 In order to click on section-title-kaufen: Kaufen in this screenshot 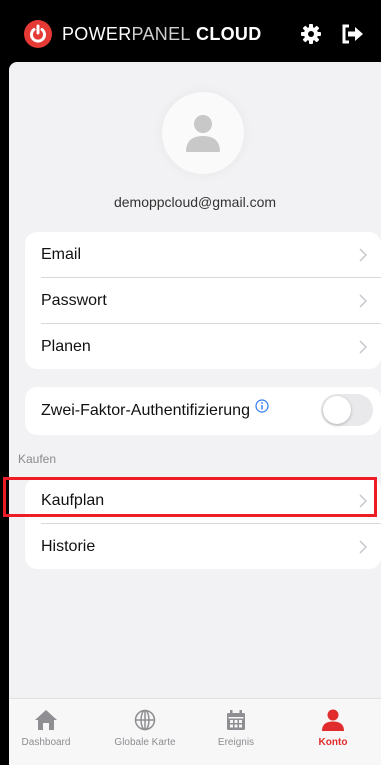, I will do `click(37, 459)`.